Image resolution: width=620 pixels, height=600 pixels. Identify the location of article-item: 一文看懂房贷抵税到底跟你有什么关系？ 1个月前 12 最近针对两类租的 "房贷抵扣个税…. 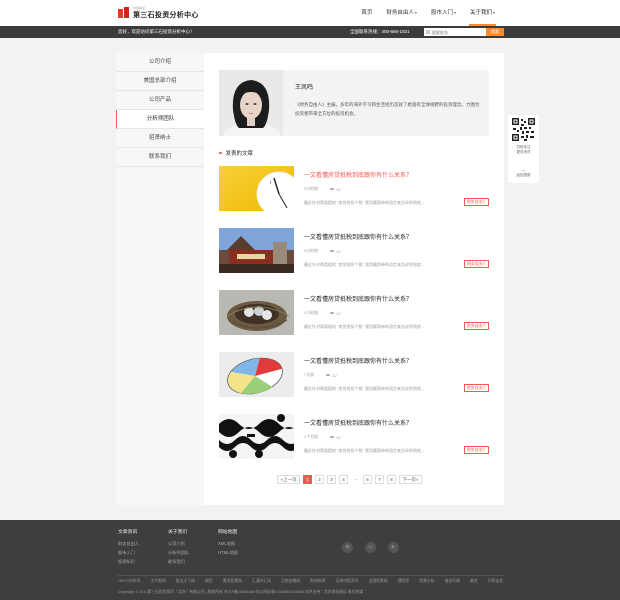
(354, 445).